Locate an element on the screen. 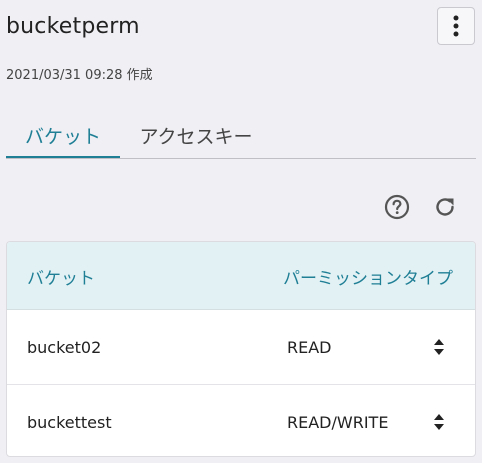 Image resolution: width=482 pixels, height=463 pixels. permission-select: READ is located at coordinates (367, 347).